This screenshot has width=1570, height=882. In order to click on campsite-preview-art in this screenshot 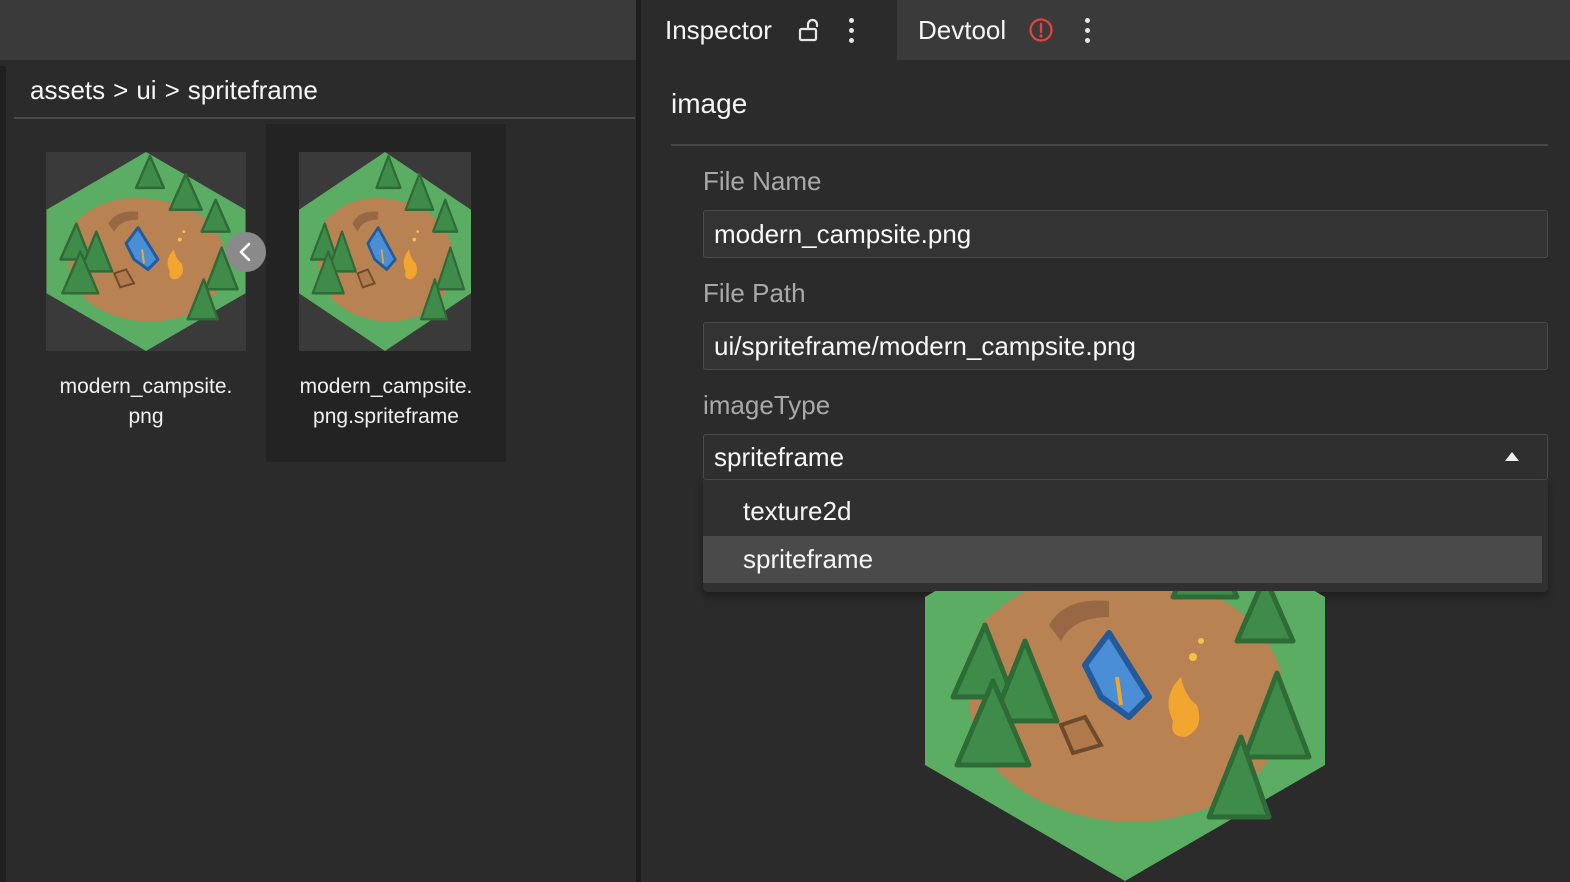, I will do `click(1125, 736)`.